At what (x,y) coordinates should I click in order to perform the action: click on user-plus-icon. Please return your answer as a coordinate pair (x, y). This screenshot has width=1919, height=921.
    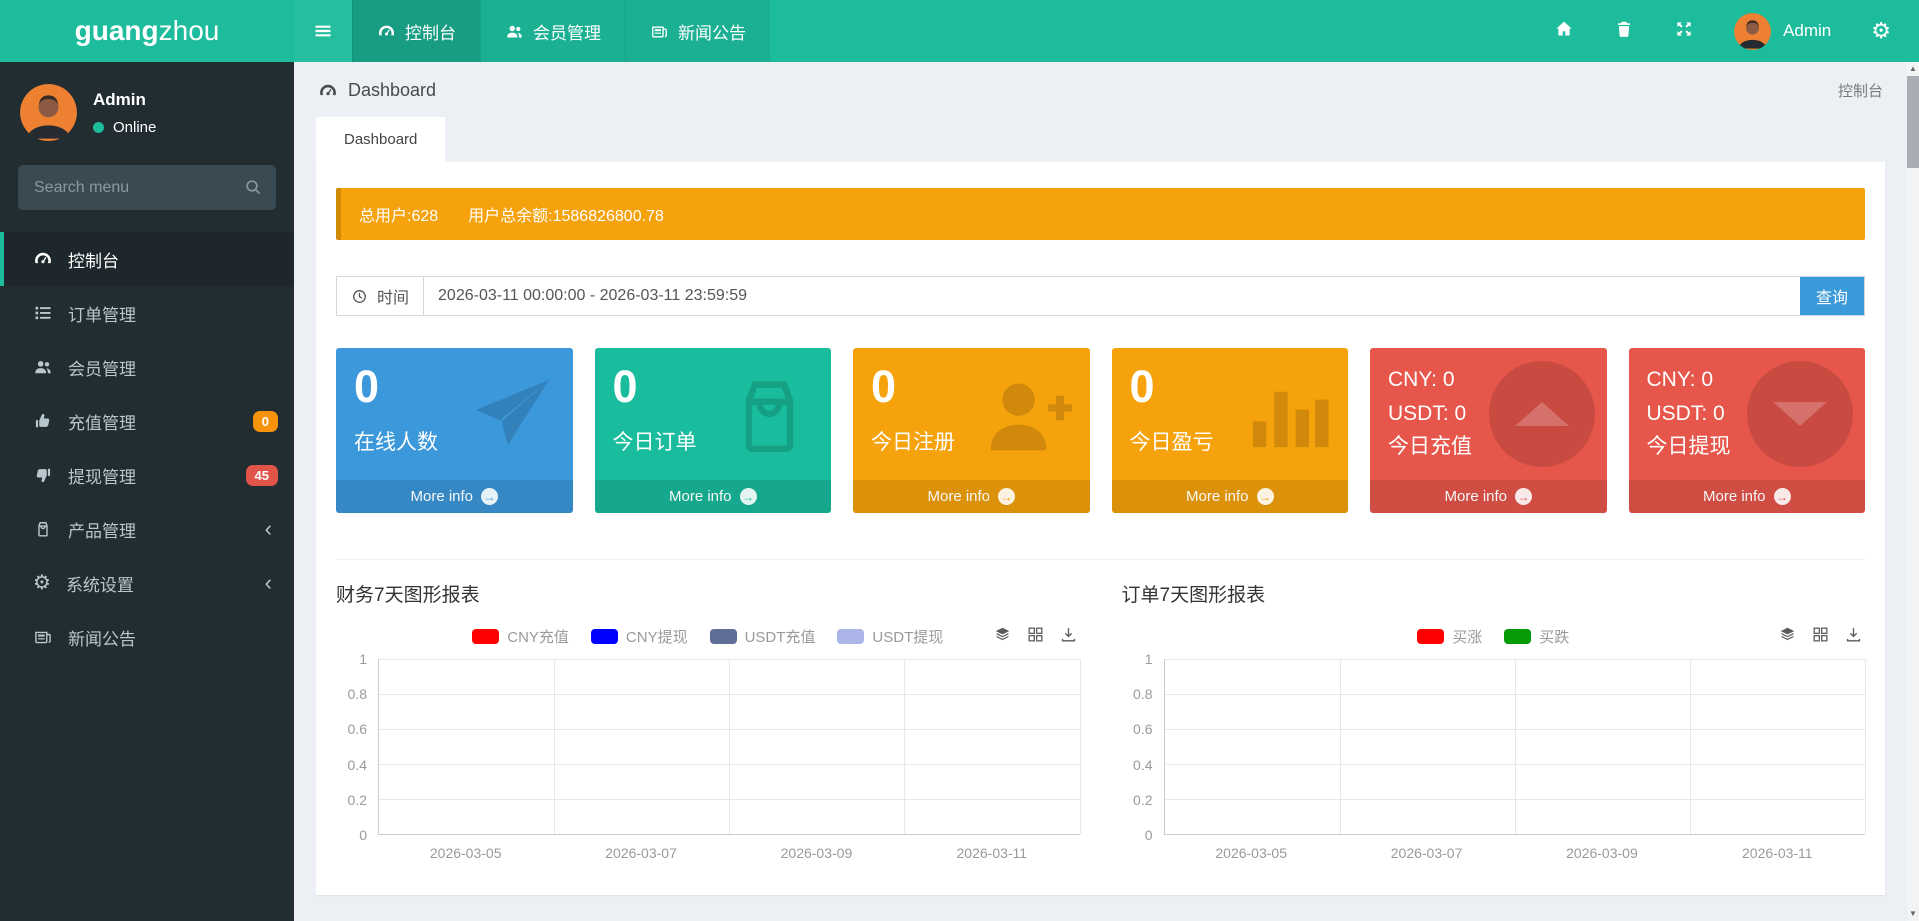
    Looking at the image, I should click on (1028, 415).